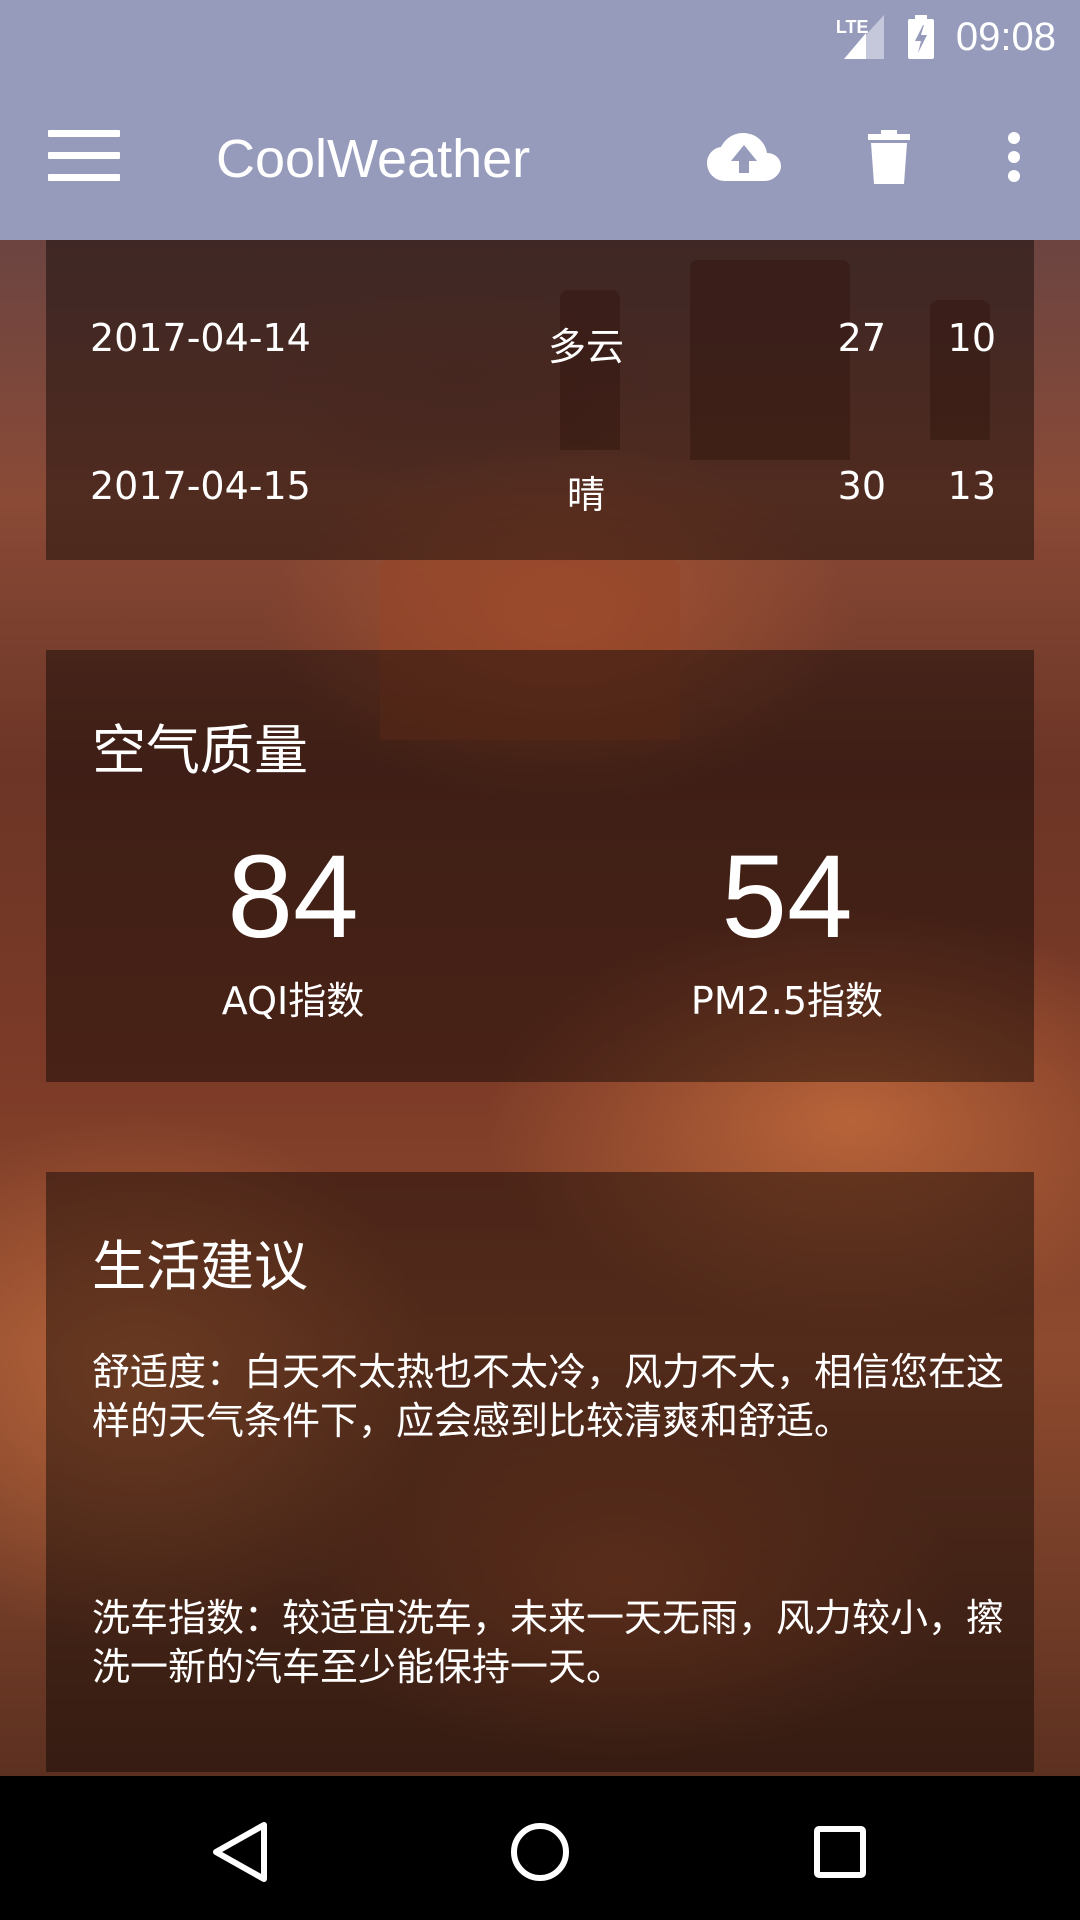 The height and width of the screenshot is (1920, 1080). I want to click on lte-signal-icon: LTE, so click(861, 37).